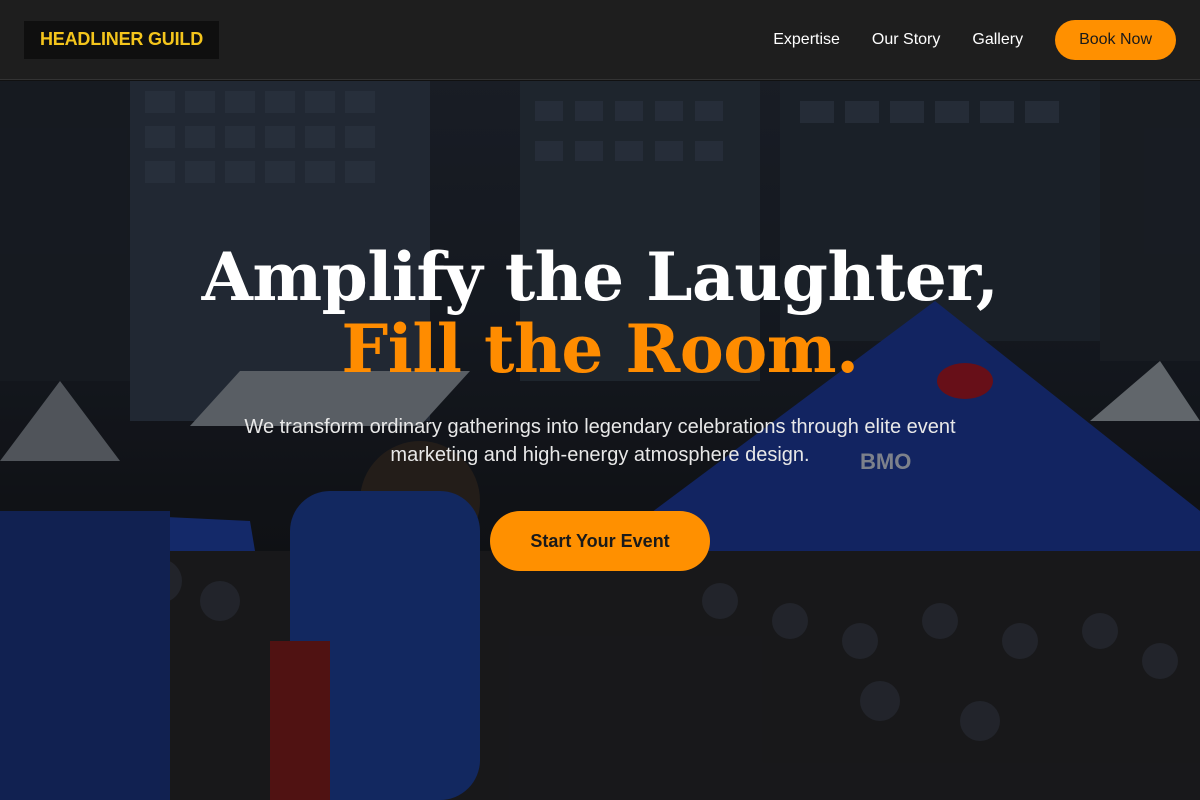  I want to click on nav-link-expertise: Expertise, so click(806, 40).